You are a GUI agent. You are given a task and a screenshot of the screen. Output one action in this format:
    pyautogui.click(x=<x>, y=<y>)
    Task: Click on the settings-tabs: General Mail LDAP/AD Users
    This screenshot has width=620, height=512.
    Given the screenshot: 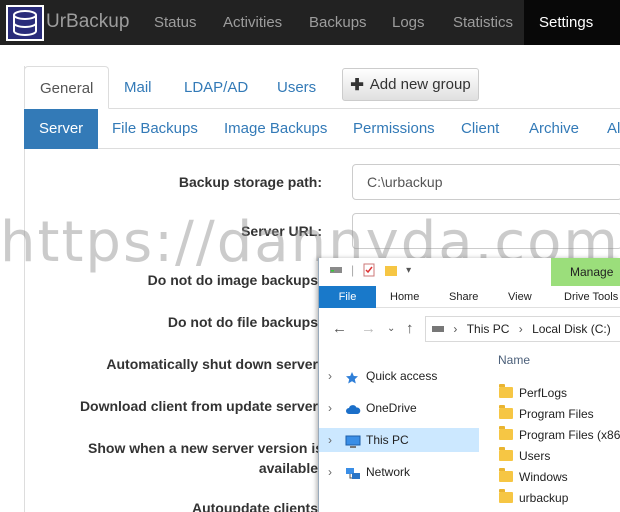 What is the action you would take?
    pyautogui.click(x=322, y=87)
    